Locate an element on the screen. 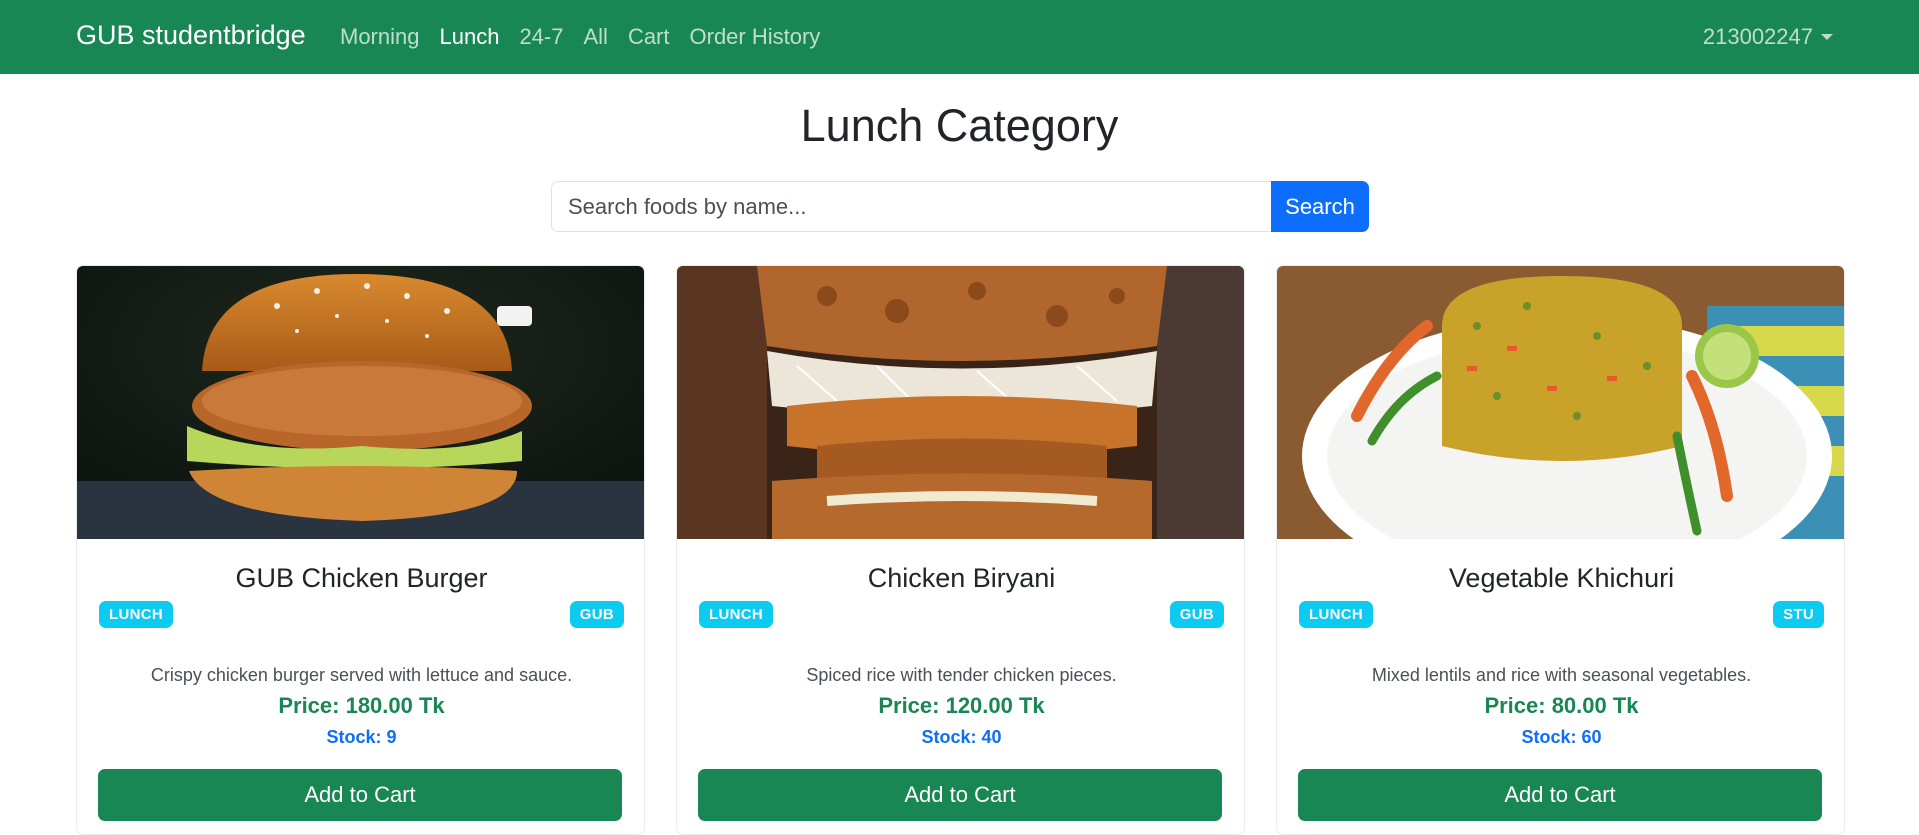 This screenshot has height=835, width=1919. nav-link-lunch: Lunch is located at coordinates (469, 37).